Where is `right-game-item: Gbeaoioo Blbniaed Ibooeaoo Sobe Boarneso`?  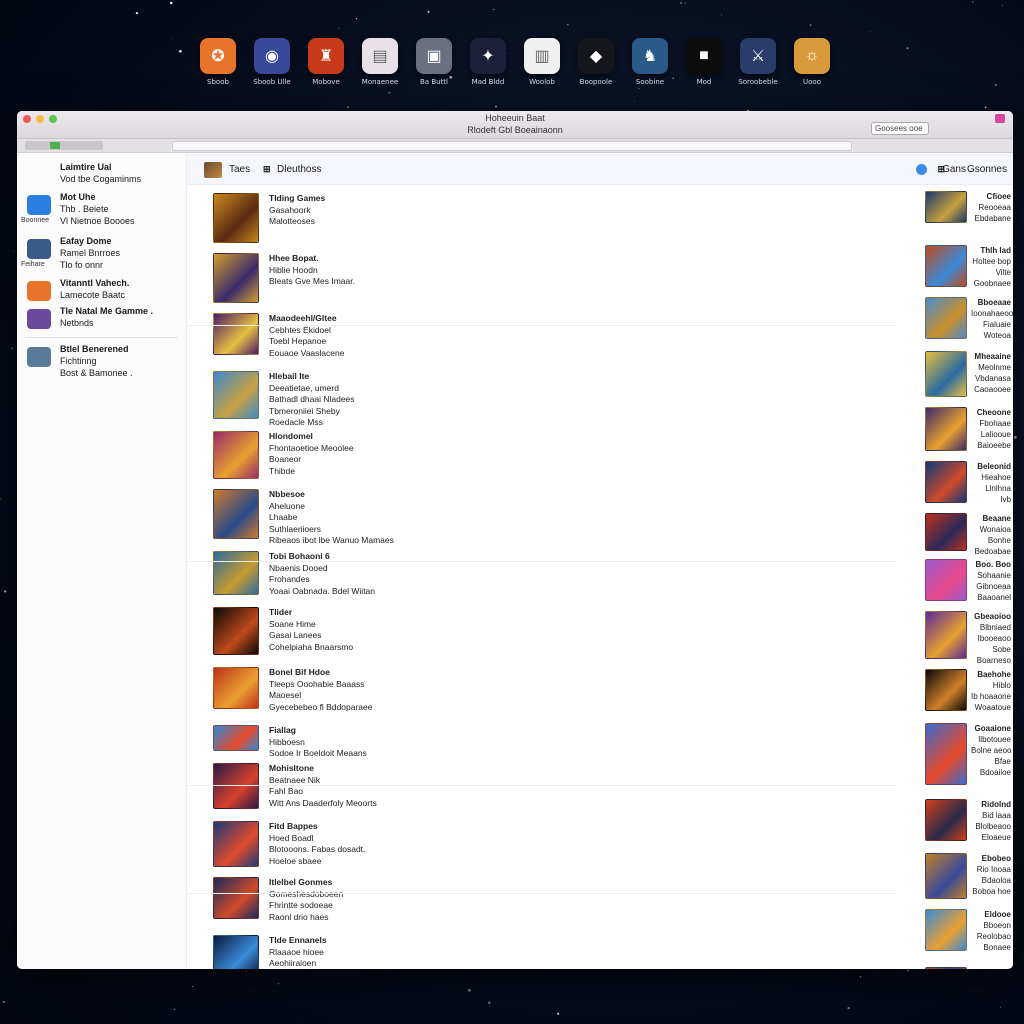
right-game-item: Gbeaoioo Blbniaed Ibooeaoo Sobe Boarneso is located at coordinates (967, 638).